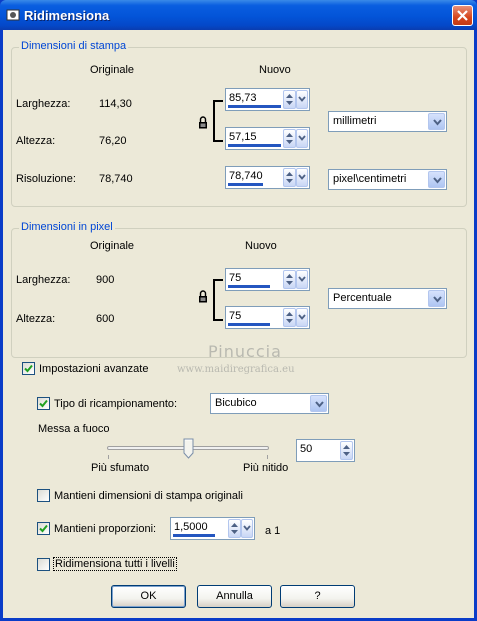 This screenshot has width=477, height=621. What do you see at coordinates (36, 141) in the screenshot?
I see `print-height-label: Altezza:` at bounding box center [36, 141].